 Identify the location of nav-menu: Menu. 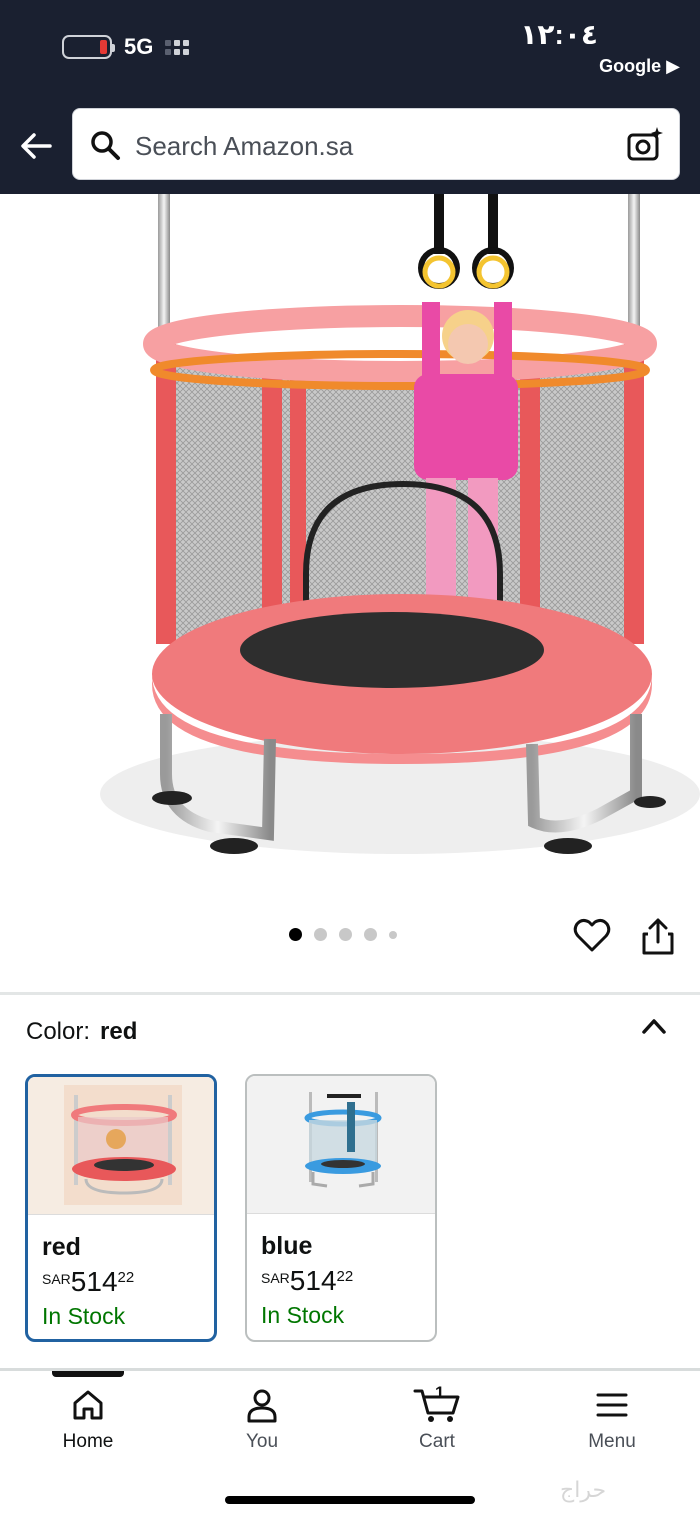
(612, 1420).